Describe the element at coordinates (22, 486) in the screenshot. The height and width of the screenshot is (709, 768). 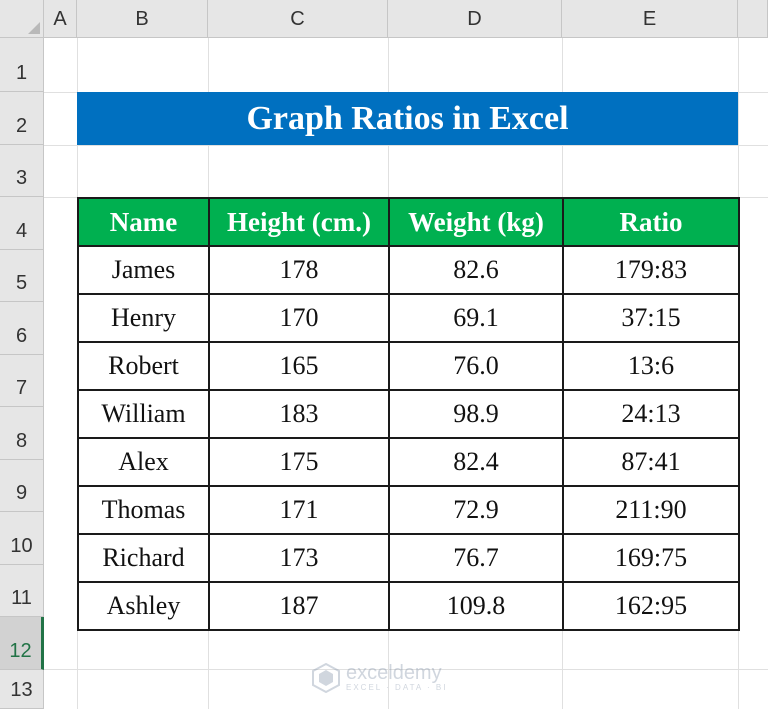
I see `row-header-9: 9` at that location.